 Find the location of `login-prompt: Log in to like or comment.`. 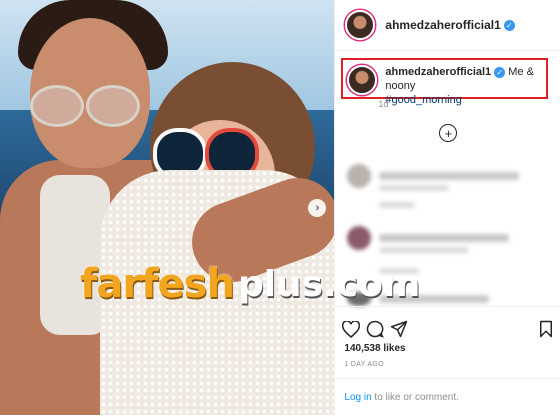

login-prompt: Log in to like or comment. is located at coordinates (447, 397).